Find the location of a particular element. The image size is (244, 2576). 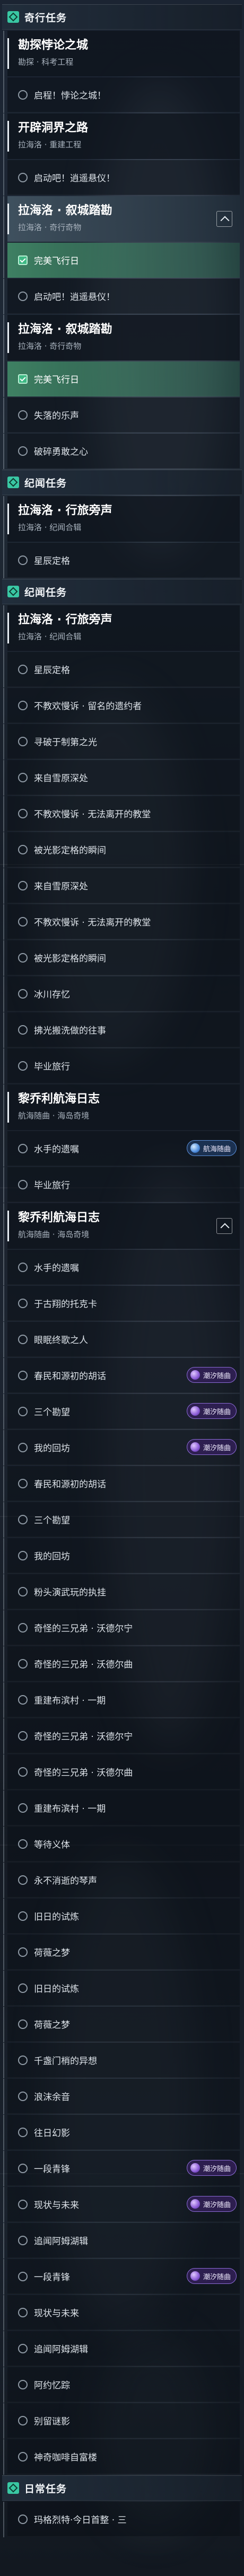

quest-item: 玛格烈特·今日首整 · 三 is located at coordinates (122, 2519).